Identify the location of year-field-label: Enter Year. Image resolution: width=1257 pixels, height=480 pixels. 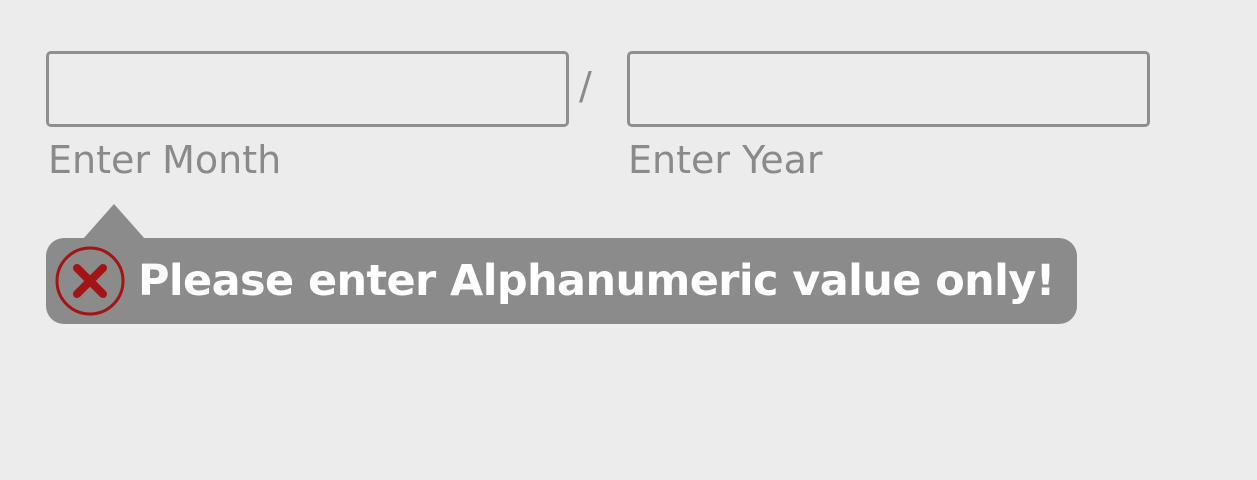
(725, 160).